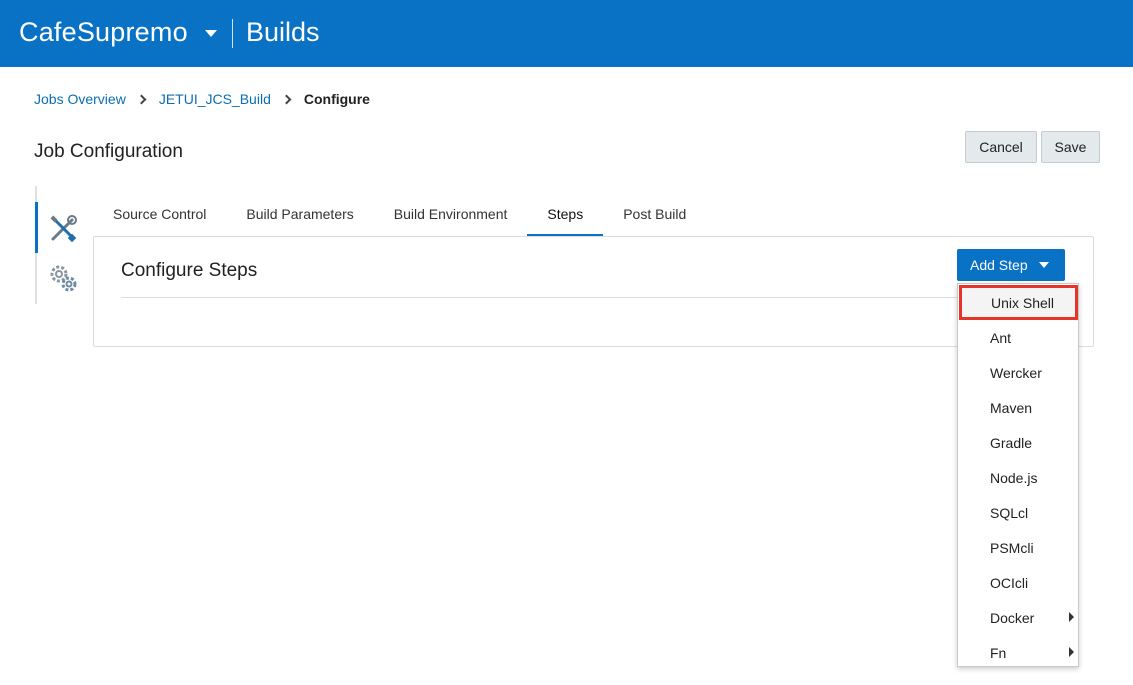 The height and width of the screenshot is (685, 1133). I want to click on add-step-label: Add Step, so click(999, 265).